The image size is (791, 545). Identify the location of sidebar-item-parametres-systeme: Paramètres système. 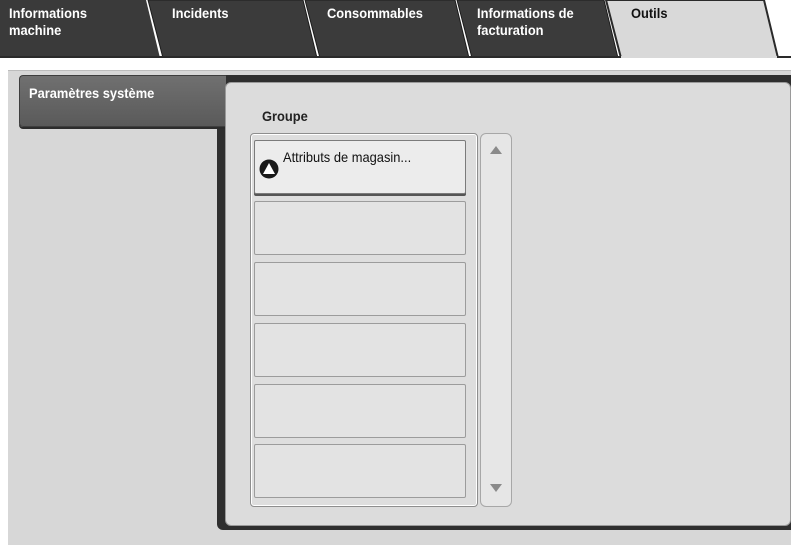
(122, 101).